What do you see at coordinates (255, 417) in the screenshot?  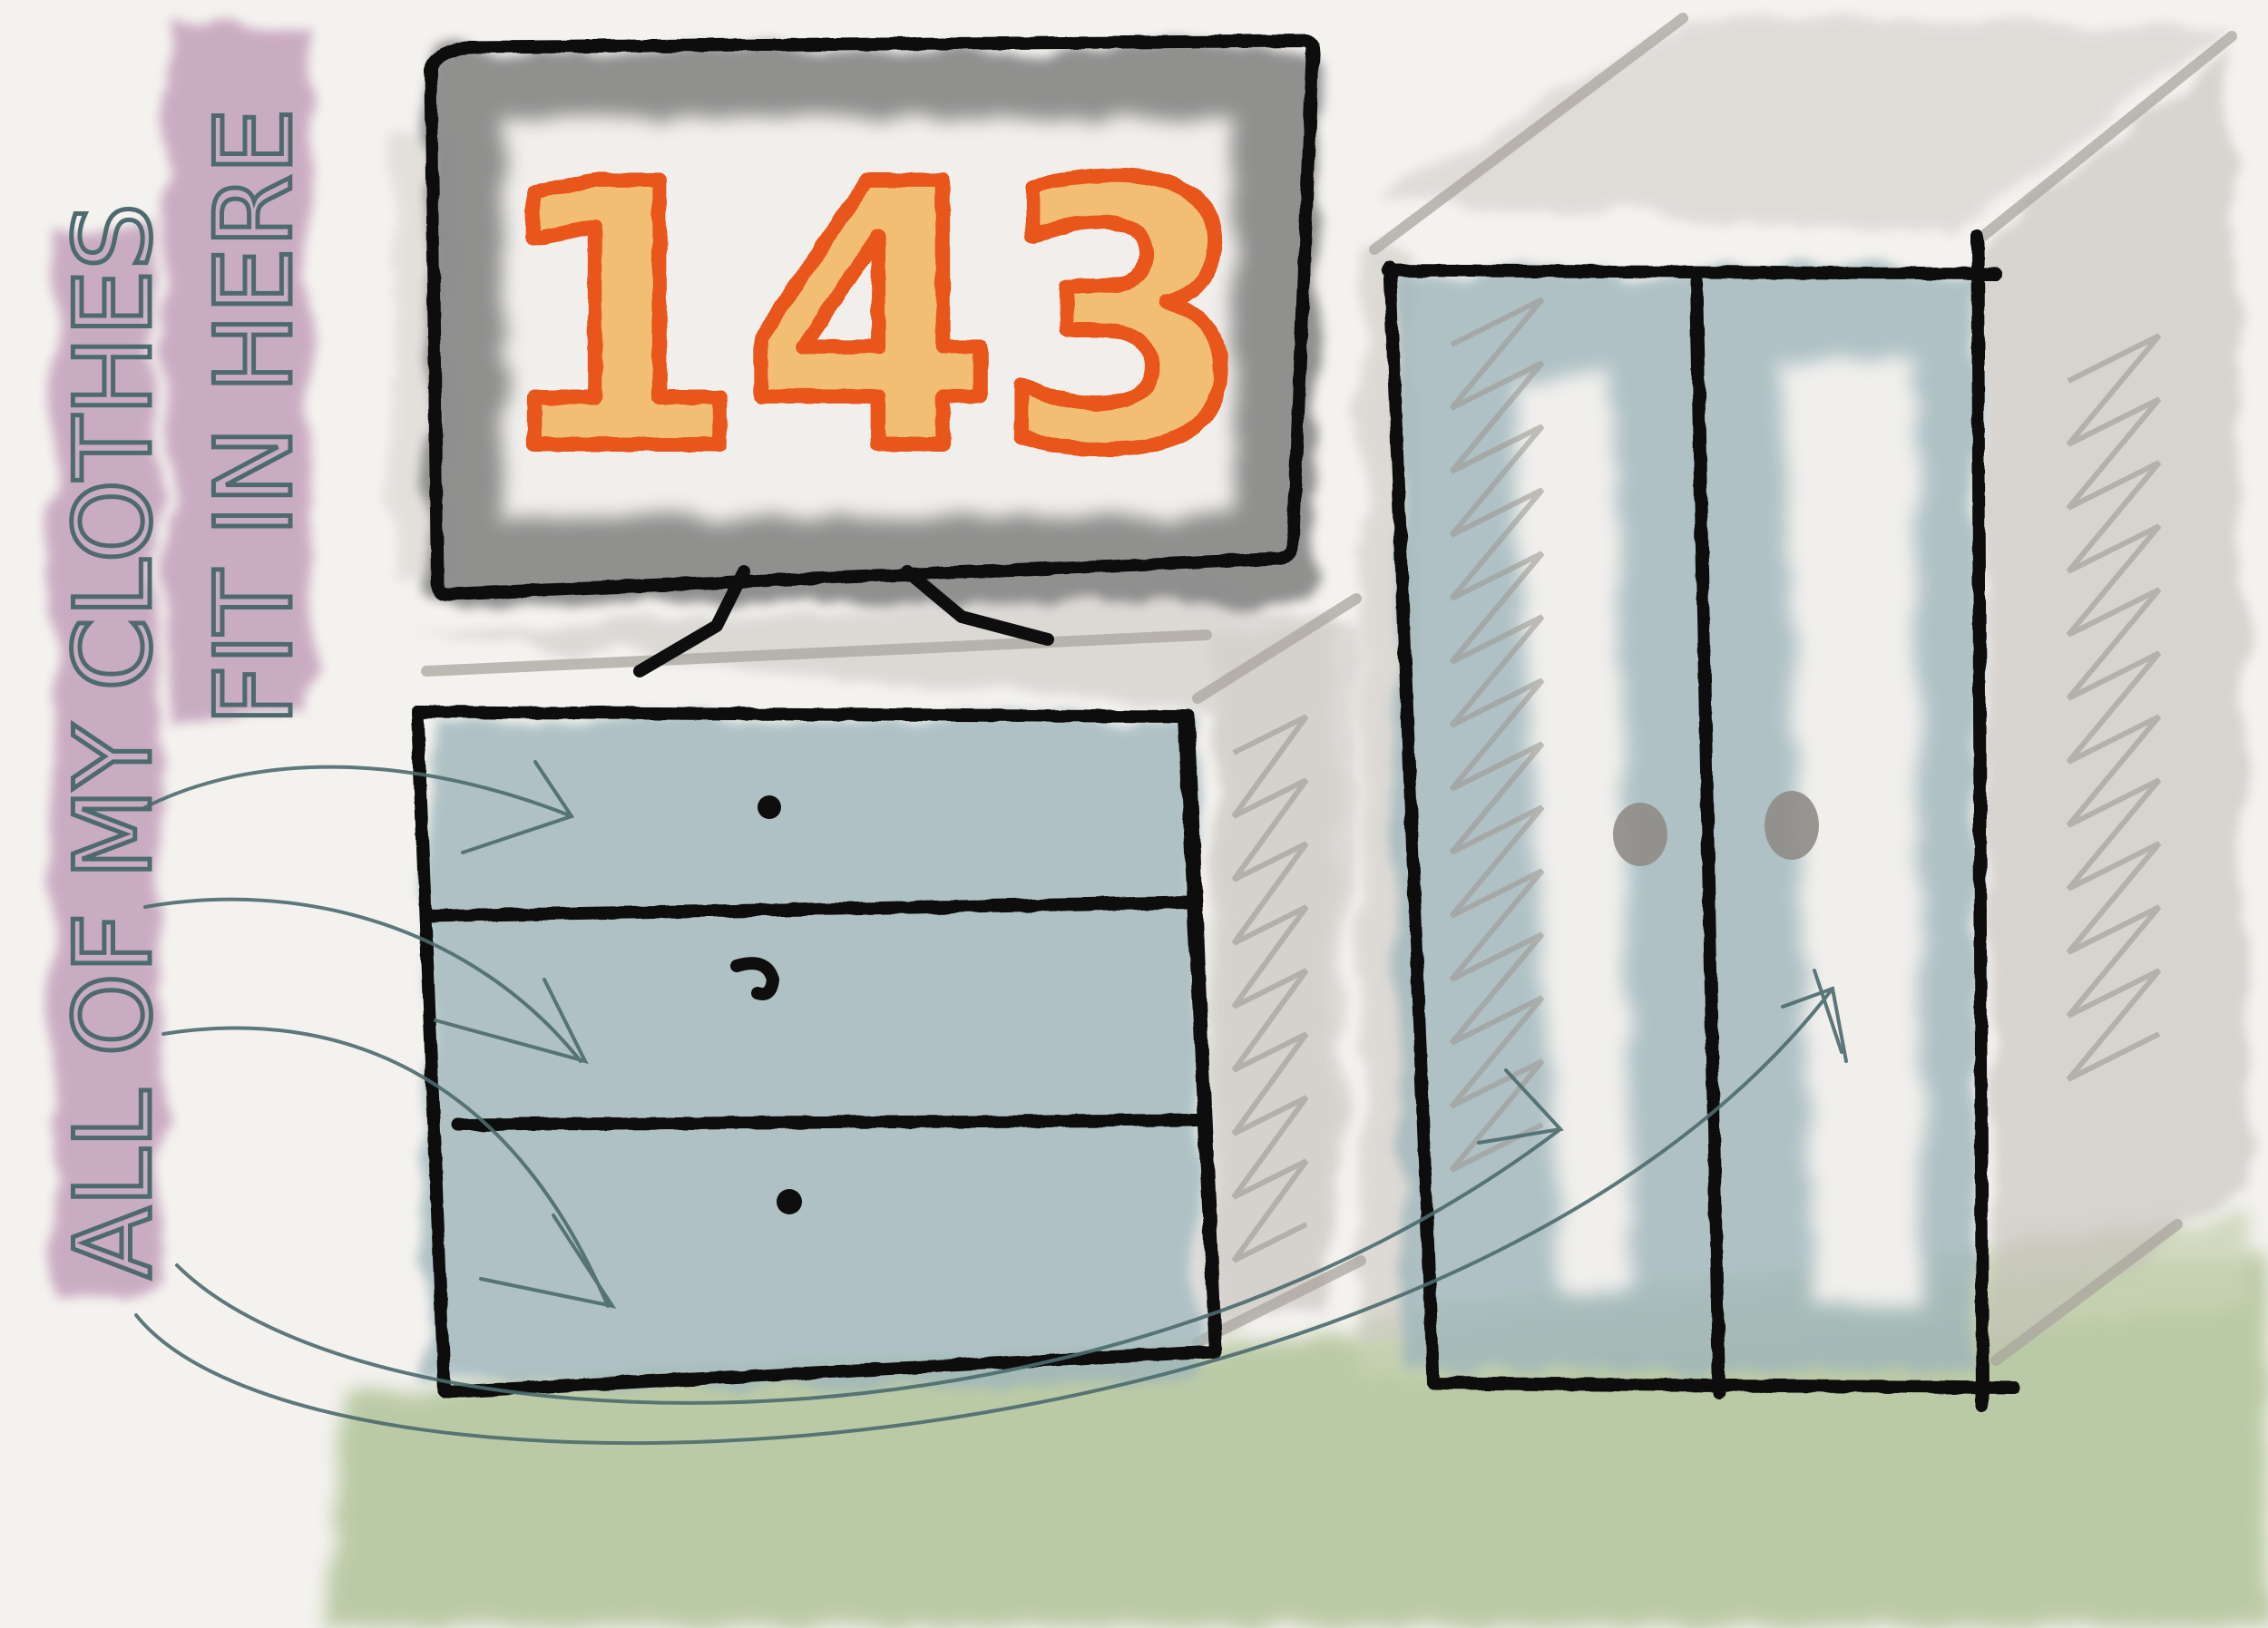 I see `note-line-2: FIT IN HERE` at bounding box center [255, 417].